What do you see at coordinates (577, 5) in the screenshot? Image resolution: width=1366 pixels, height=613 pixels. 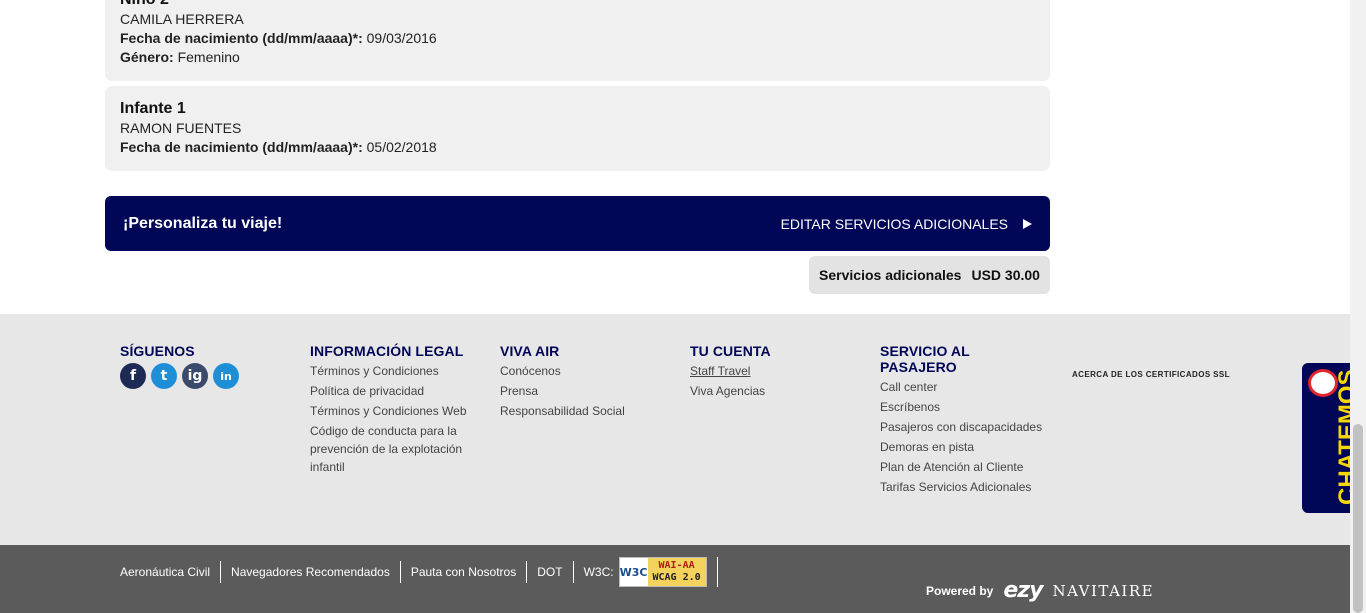 I see `passenger-title: Niño 2` at bounding box center [577, 5].